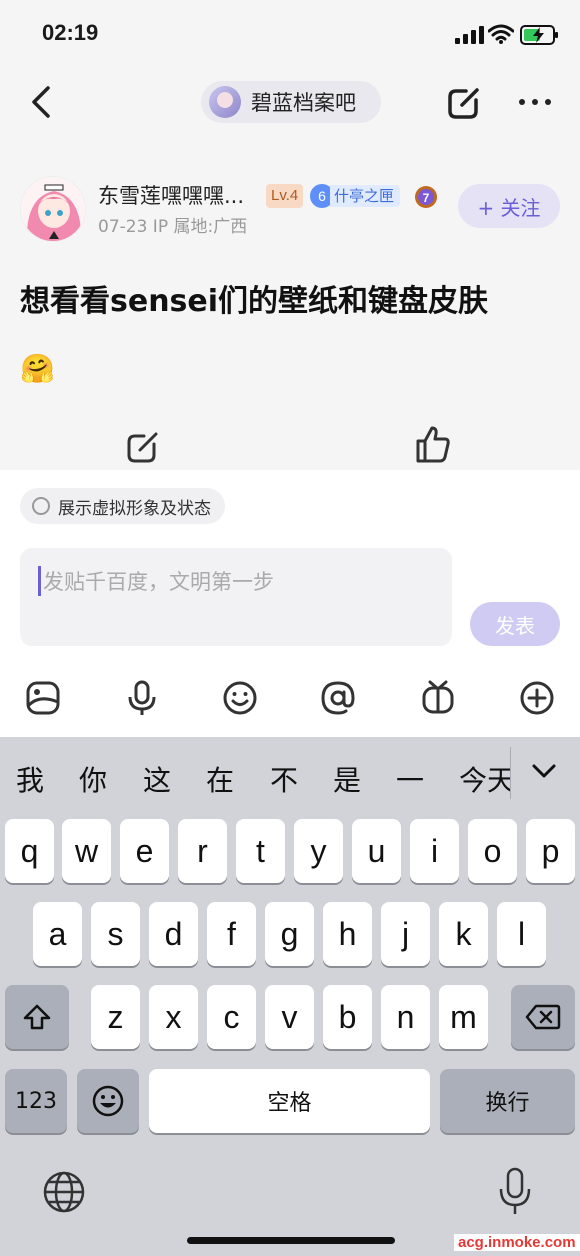  What do you see at coordinates (39, 581) in the screenshot?
I see `text-caret` at bounding box center [39, 581].